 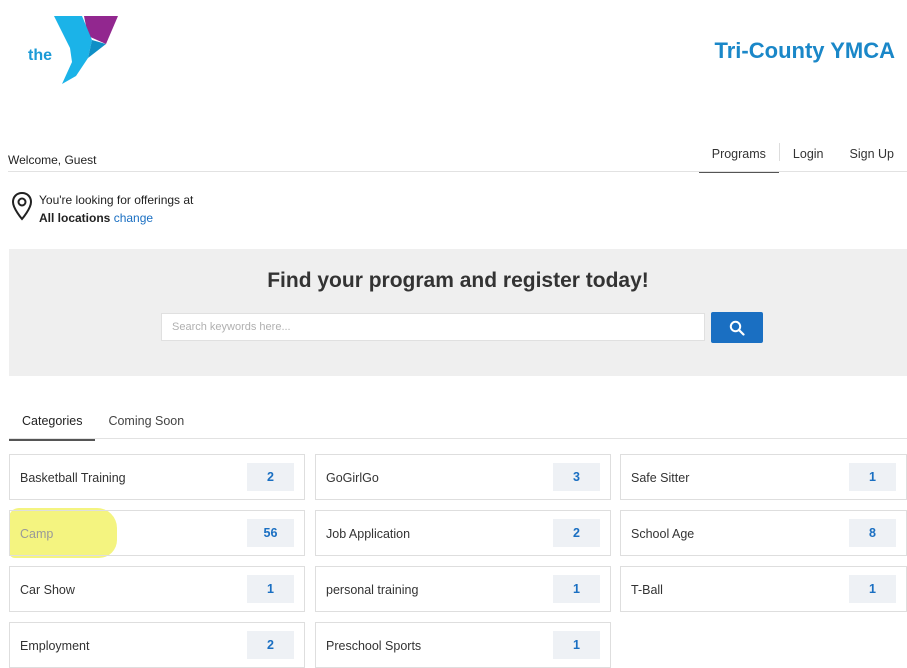 What do you see at coordinates (47, 590) in the screenshot?
I see `category-label: Car Show` at bounding box center [47, 590].